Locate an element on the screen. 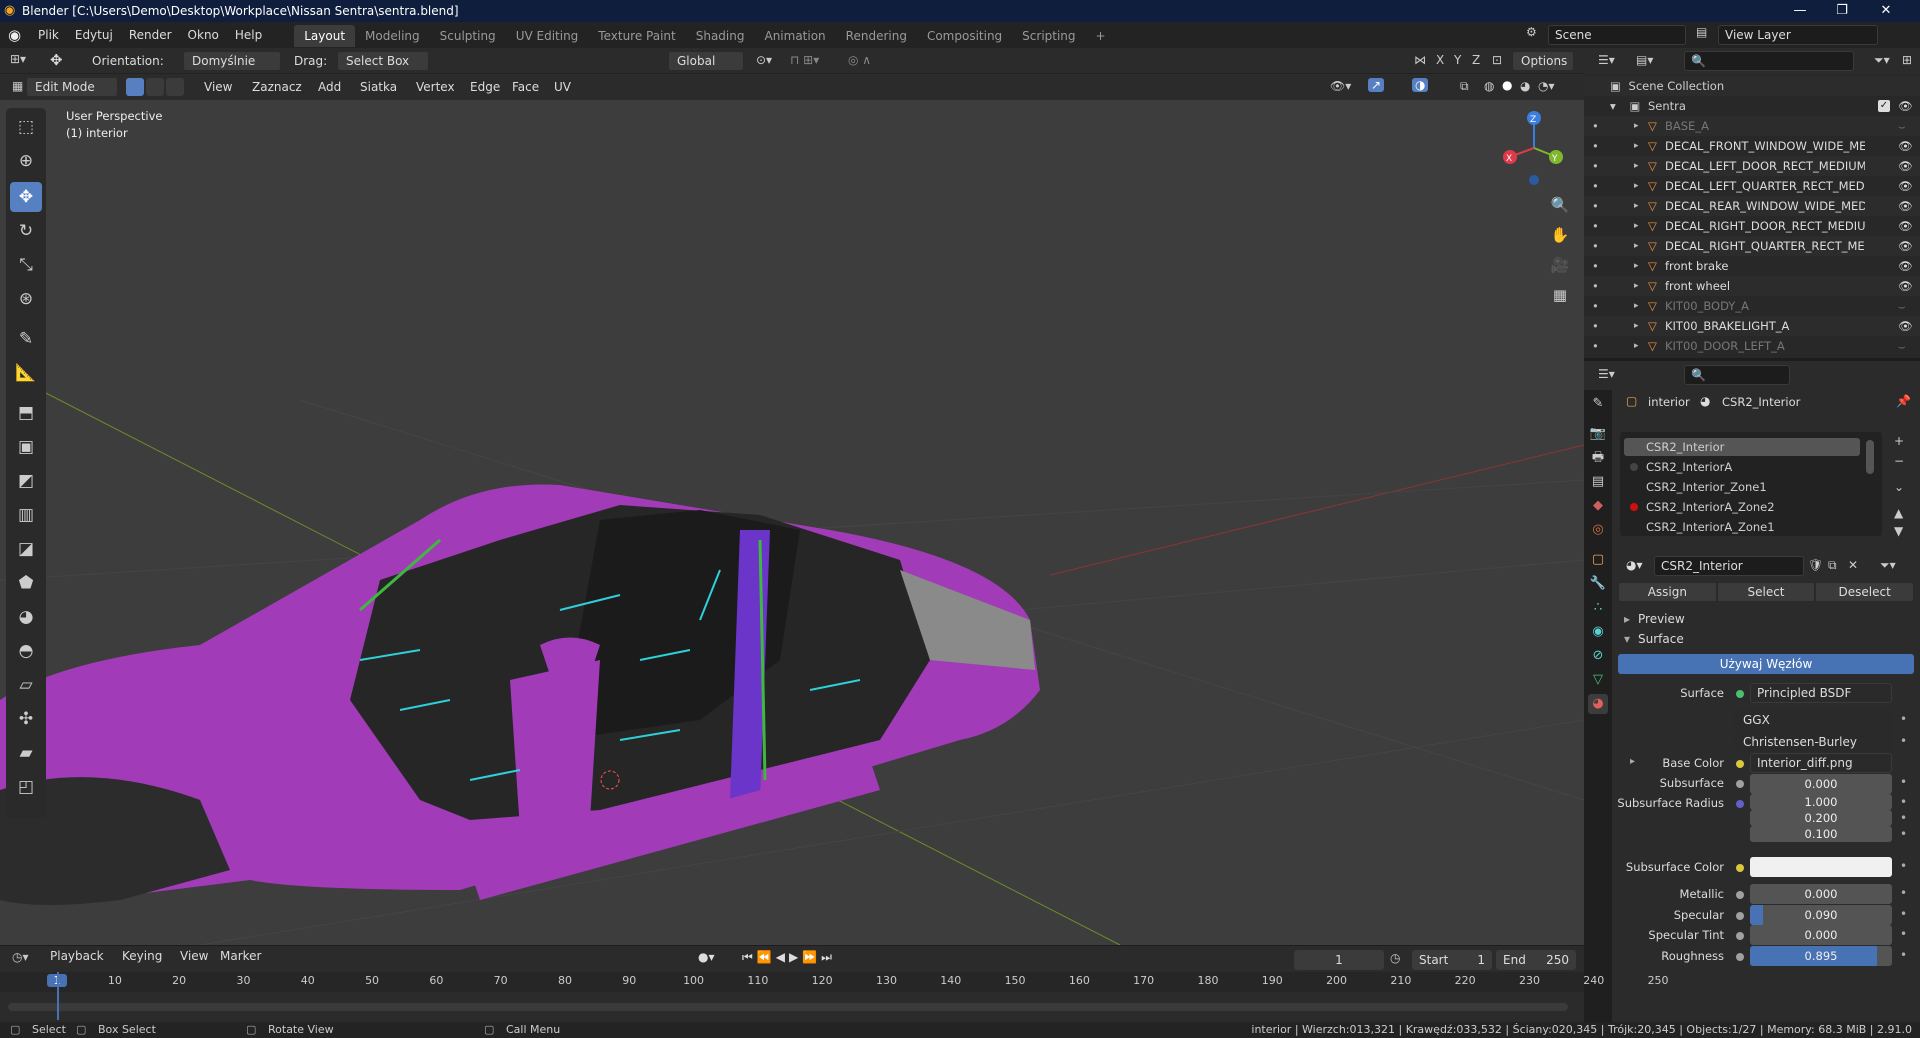 Image resolution: width=1920 pixels, height=1038 pixels. property-value-slider: 0.000 is located at coordinates (1821, 784).